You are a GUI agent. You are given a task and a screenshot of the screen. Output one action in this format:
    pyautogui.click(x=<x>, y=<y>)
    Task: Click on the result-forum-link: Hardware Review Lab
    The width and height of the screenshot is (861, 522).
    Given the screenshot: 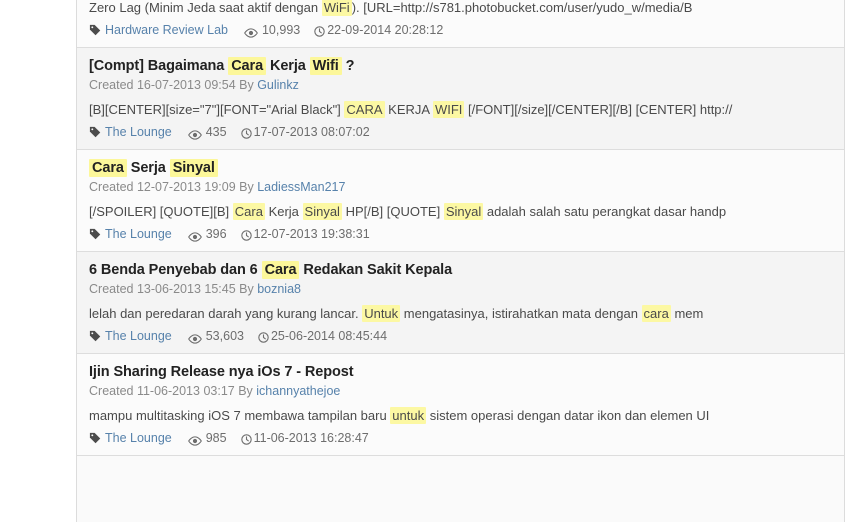 What is the action you would take?
    pyautogui.click(x=158, y=30)
    